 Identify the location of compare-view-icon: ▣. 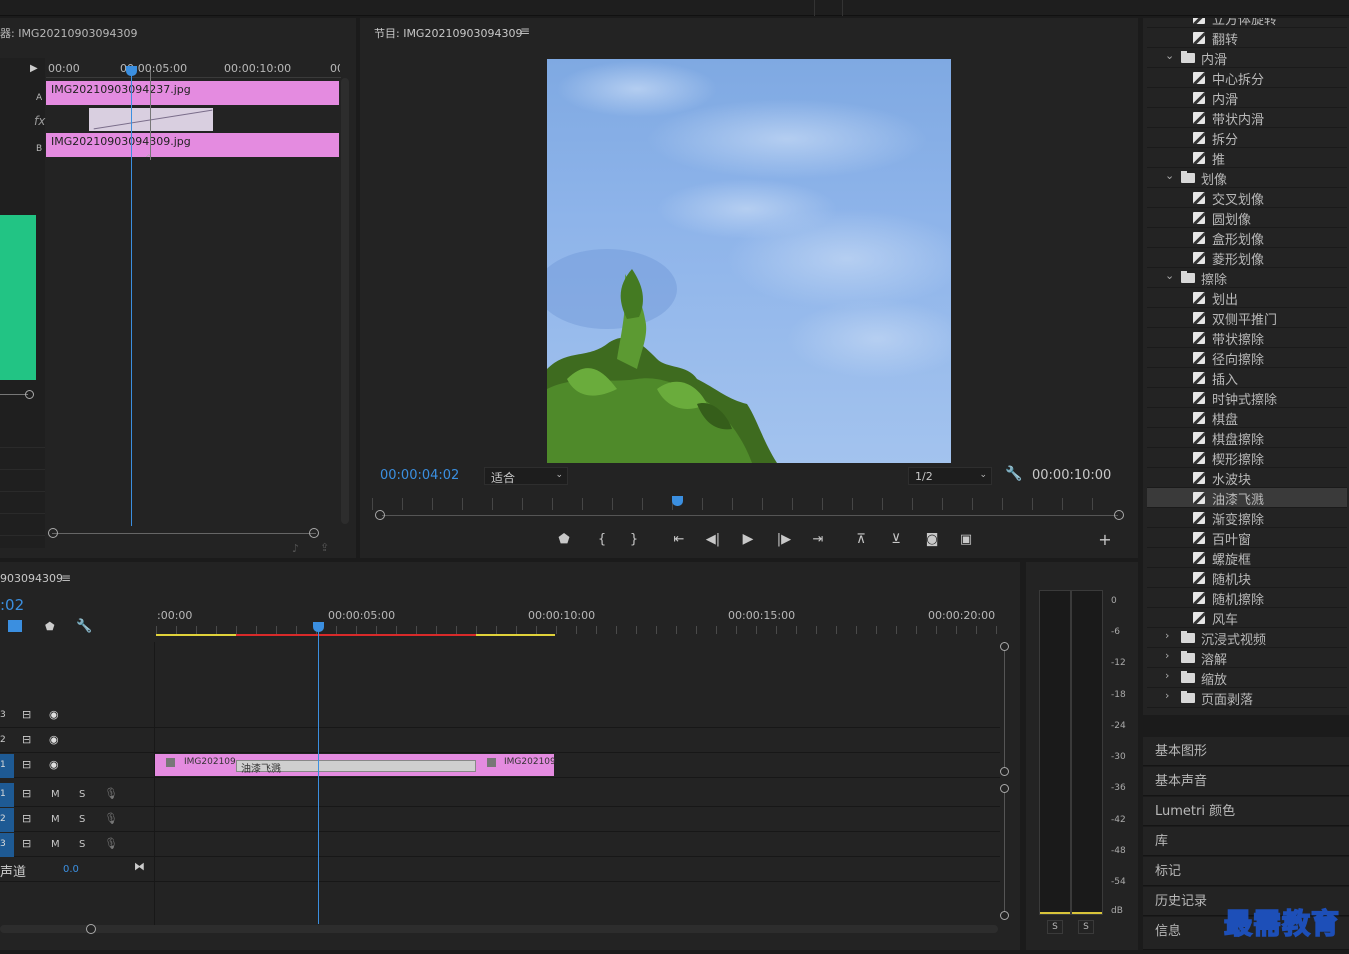
(966, 539).